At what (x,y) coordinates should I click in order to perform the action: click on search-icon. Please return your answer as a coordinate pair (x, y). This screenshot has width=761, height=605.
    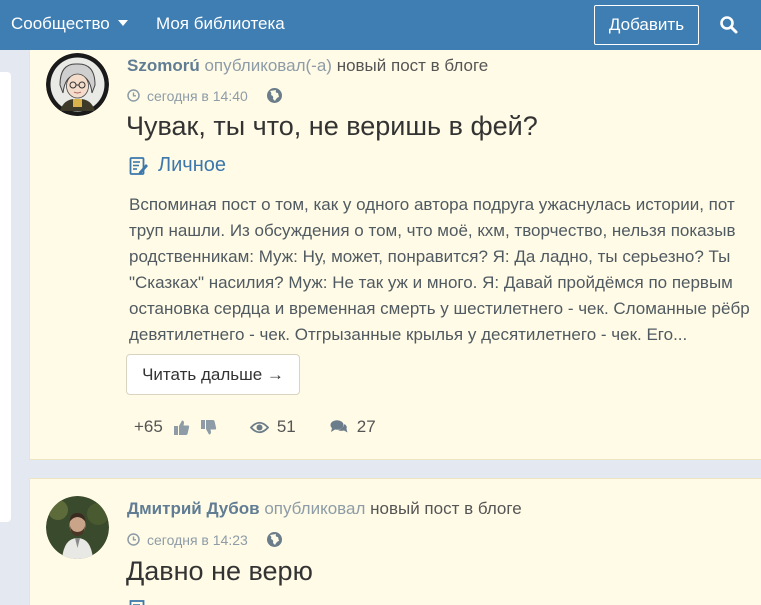
    Looking at the image, I should click on (729, 25).